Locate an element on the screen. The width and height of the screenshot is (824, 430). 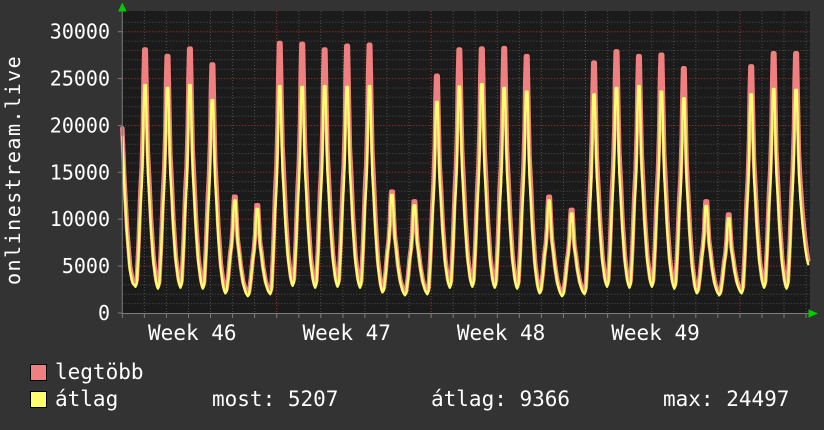
stat-max: max: 24497 is located at coordinates (726, 399).